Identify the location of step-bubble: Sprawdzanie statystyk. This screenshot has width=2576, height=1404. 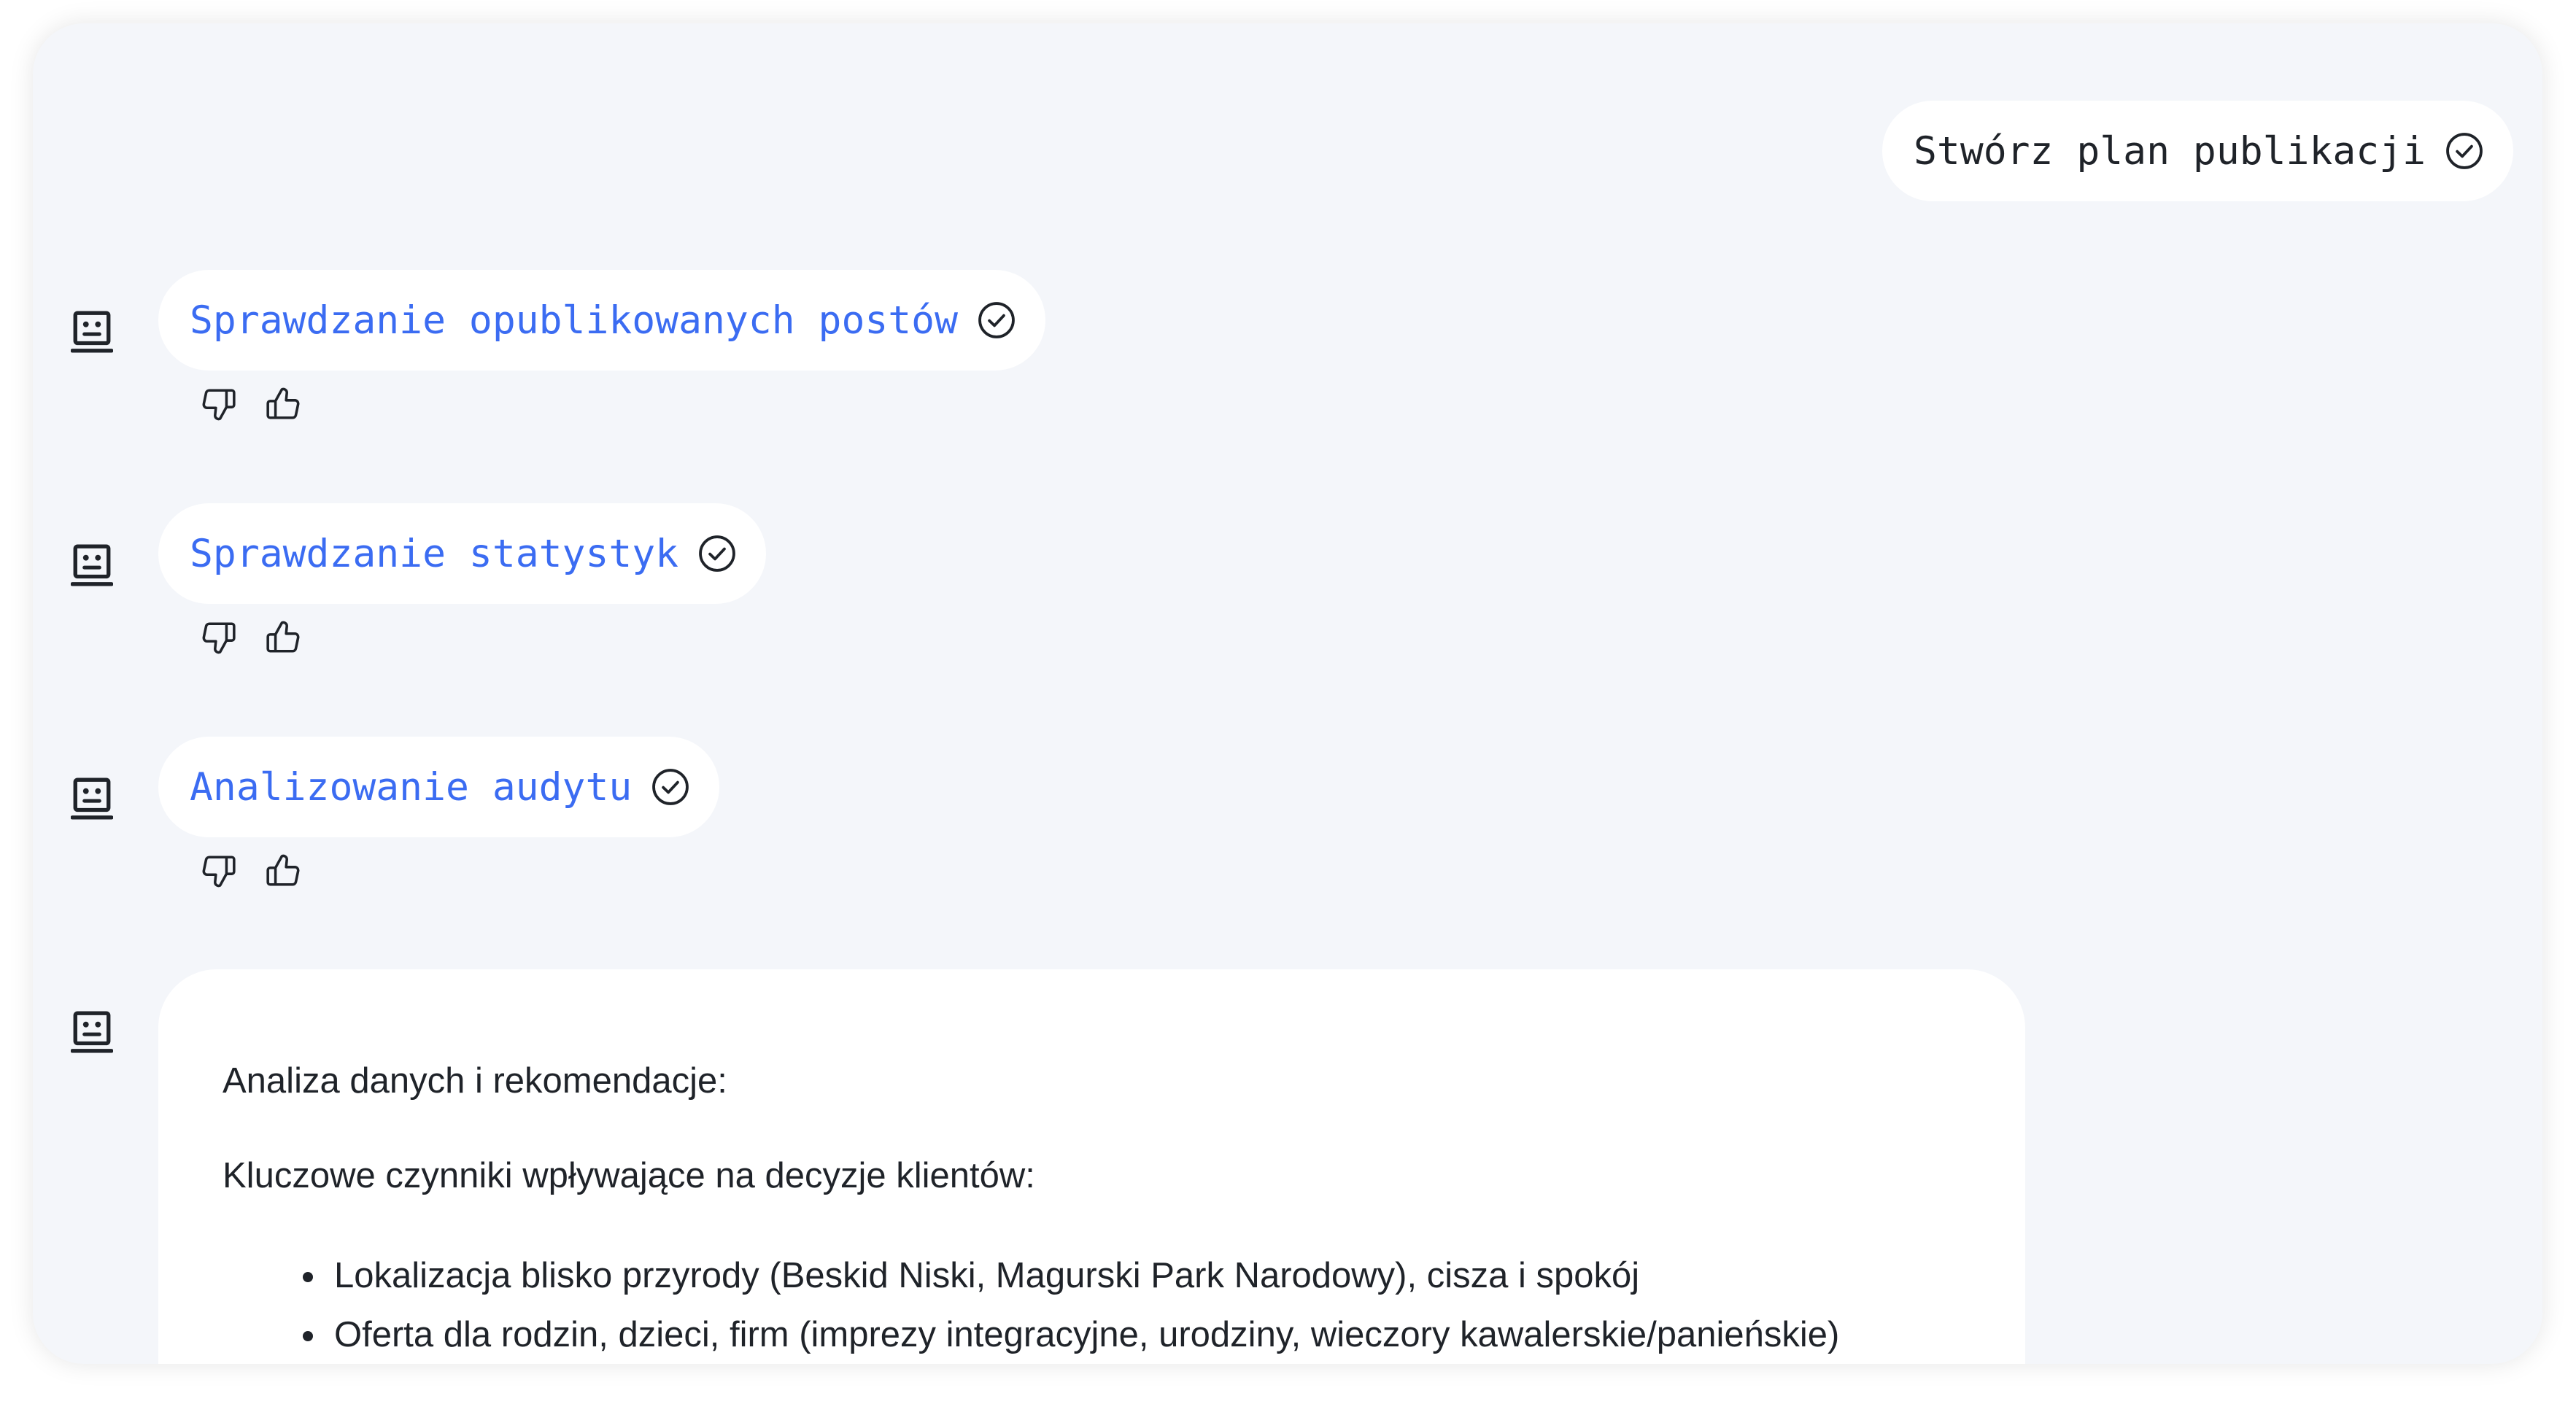
(462, 553).